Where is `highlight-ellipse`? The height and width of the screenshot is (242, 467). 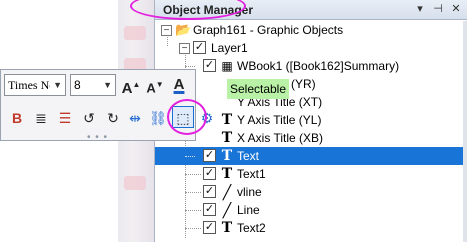 highlight-ellipse is located at coordinates (187, 117).